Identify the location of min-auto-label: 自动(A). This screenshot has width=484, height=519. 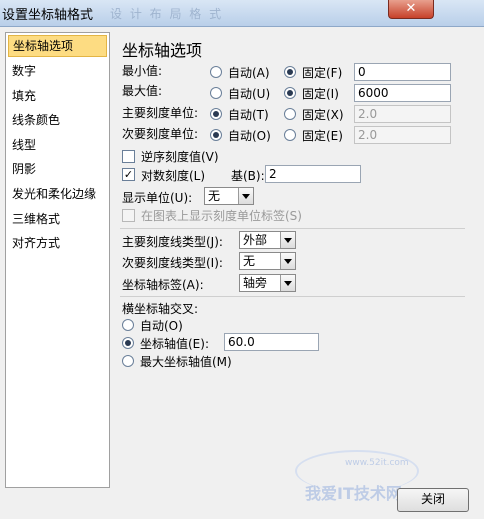
(249, 73).